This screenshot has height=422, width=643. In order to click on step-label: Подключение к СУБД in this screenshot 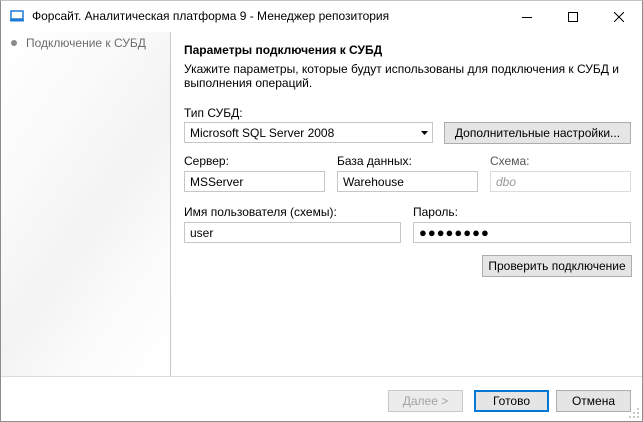, I will do `click(86, 43)`.